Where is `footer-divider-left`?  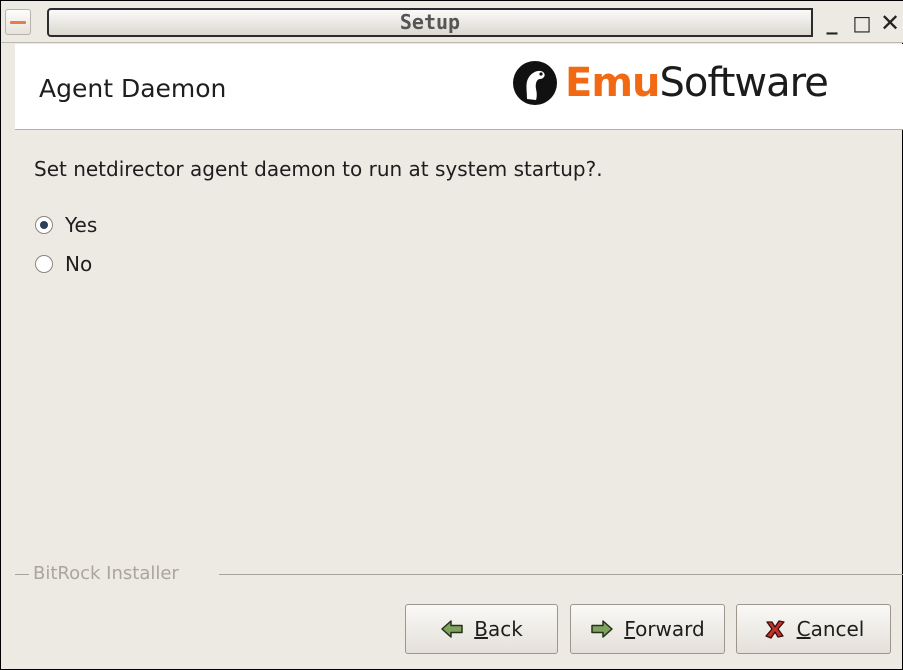
footer-divider-left is located at coordinates (22, 574).